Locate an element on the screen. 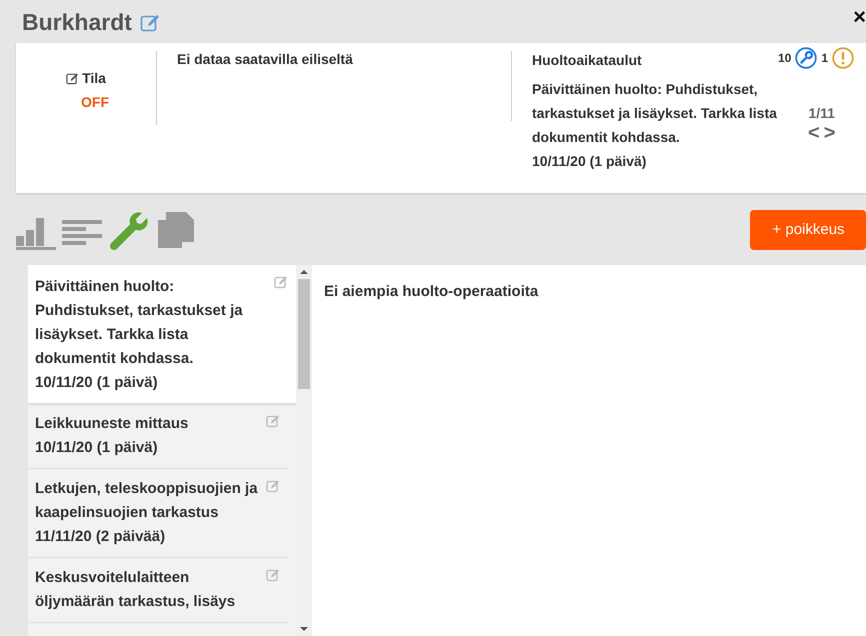  wrench-tab is located at coordinates (130, 230).